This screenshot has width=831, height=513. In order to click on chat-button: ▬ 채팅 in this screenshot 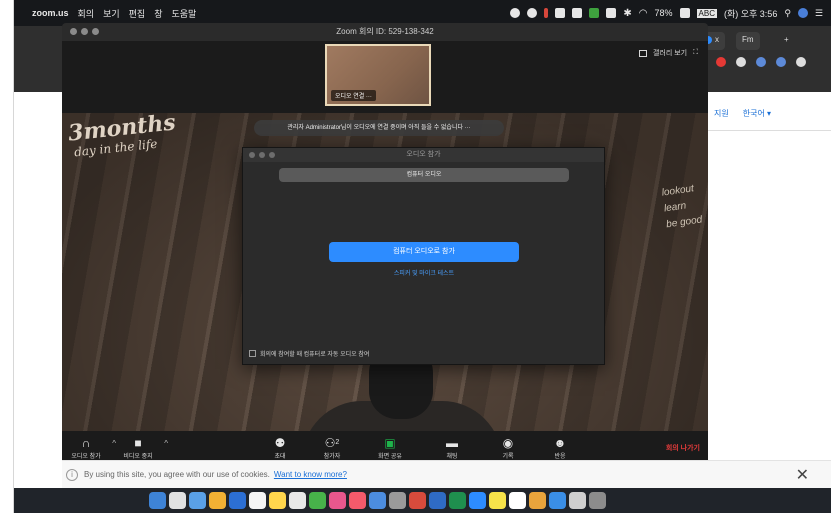, I will do `click(452, 447)`.